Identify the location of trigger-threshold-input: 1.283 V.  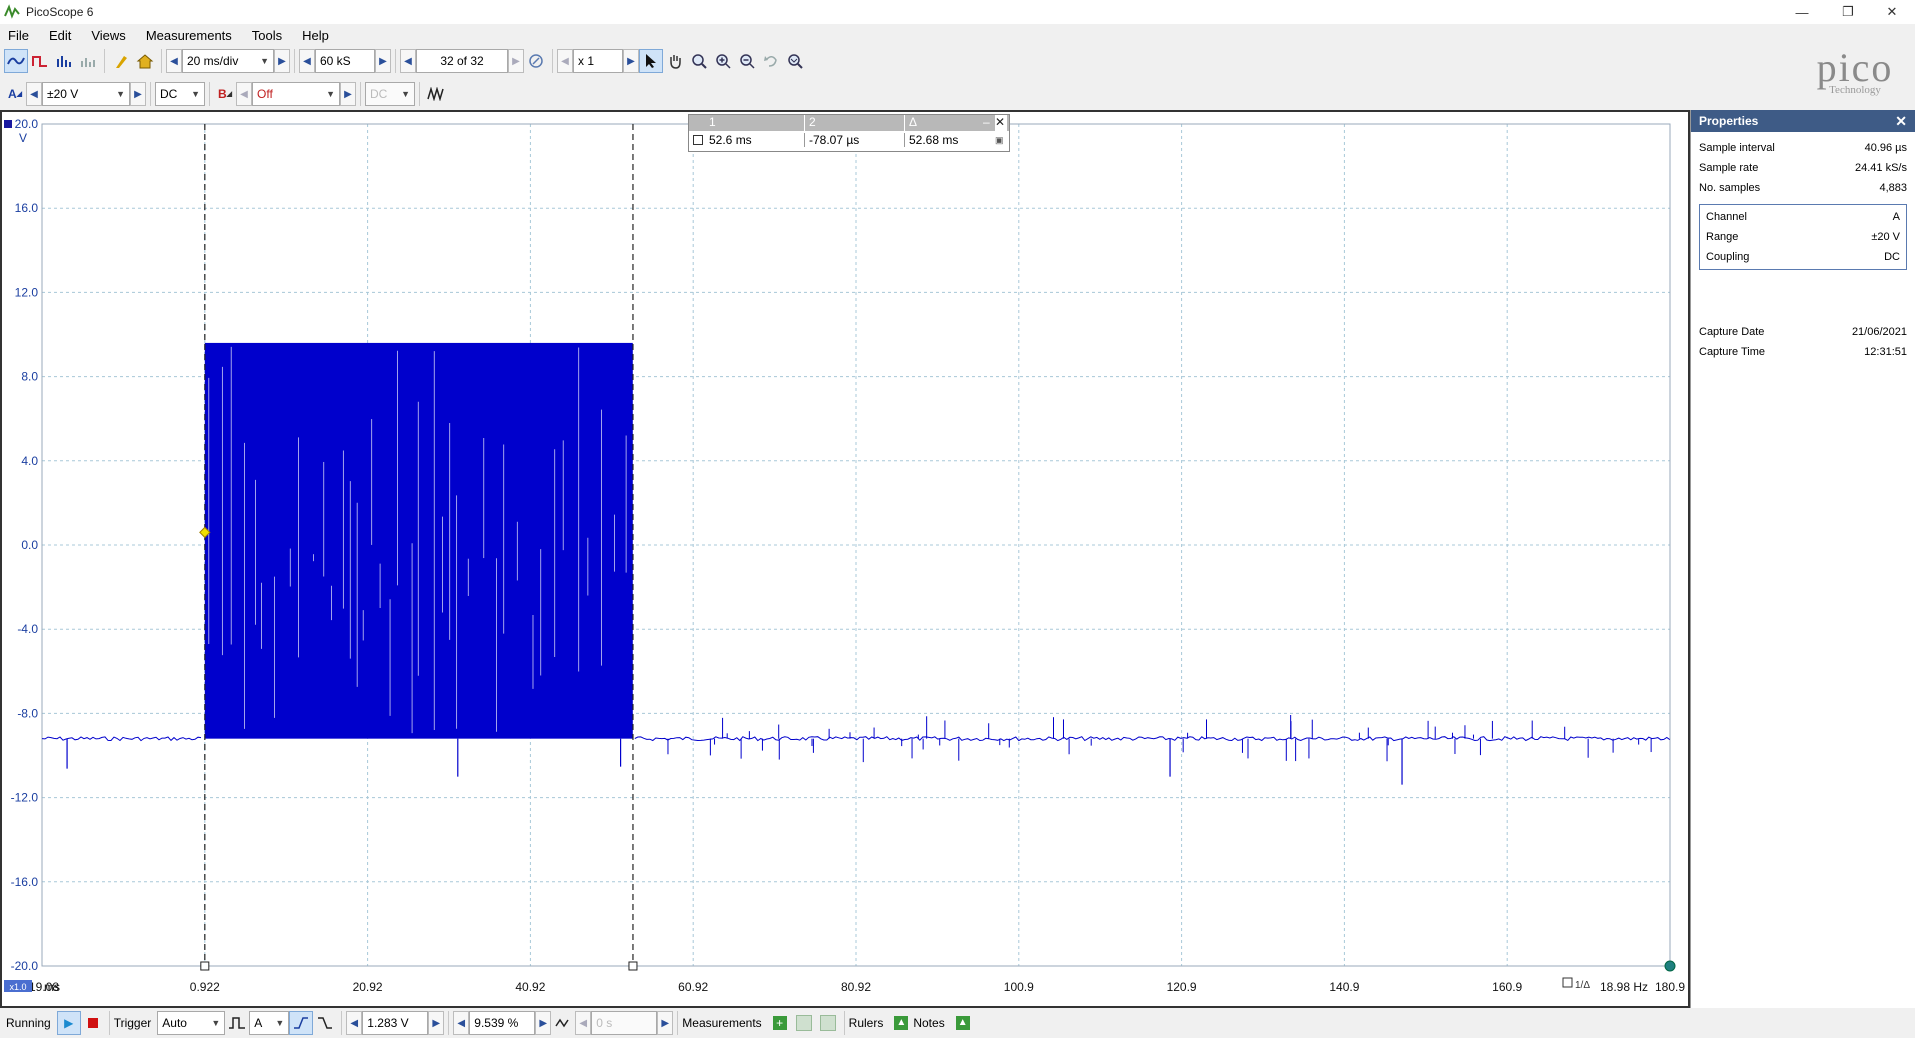
(395, 1023).